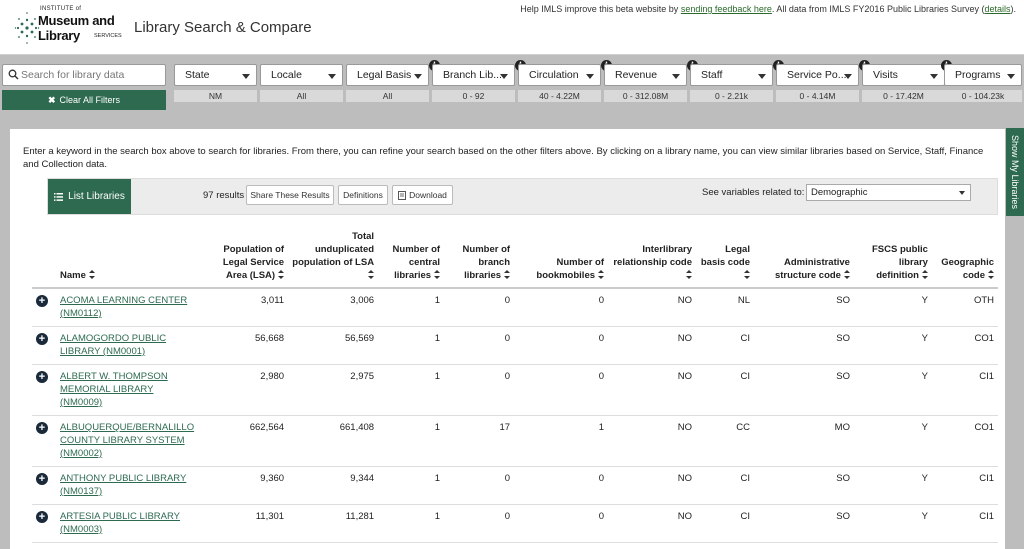 The image size is (1024, 549). Describe the element at coordinates (123, 485) in the screenshot. I see `library-name-link: ANTHONY PUBLIC LIBRARY (NM0137)` at that location.